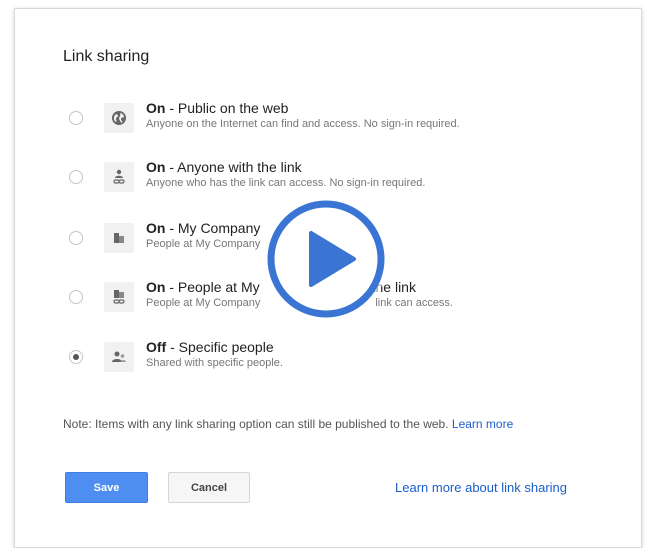 This screenshot has height=548, width=647. What do you see at coordinates (482, 424) in the screenshot?
I see `learn-more-link: Learn more` at bounding box center [482, 424].